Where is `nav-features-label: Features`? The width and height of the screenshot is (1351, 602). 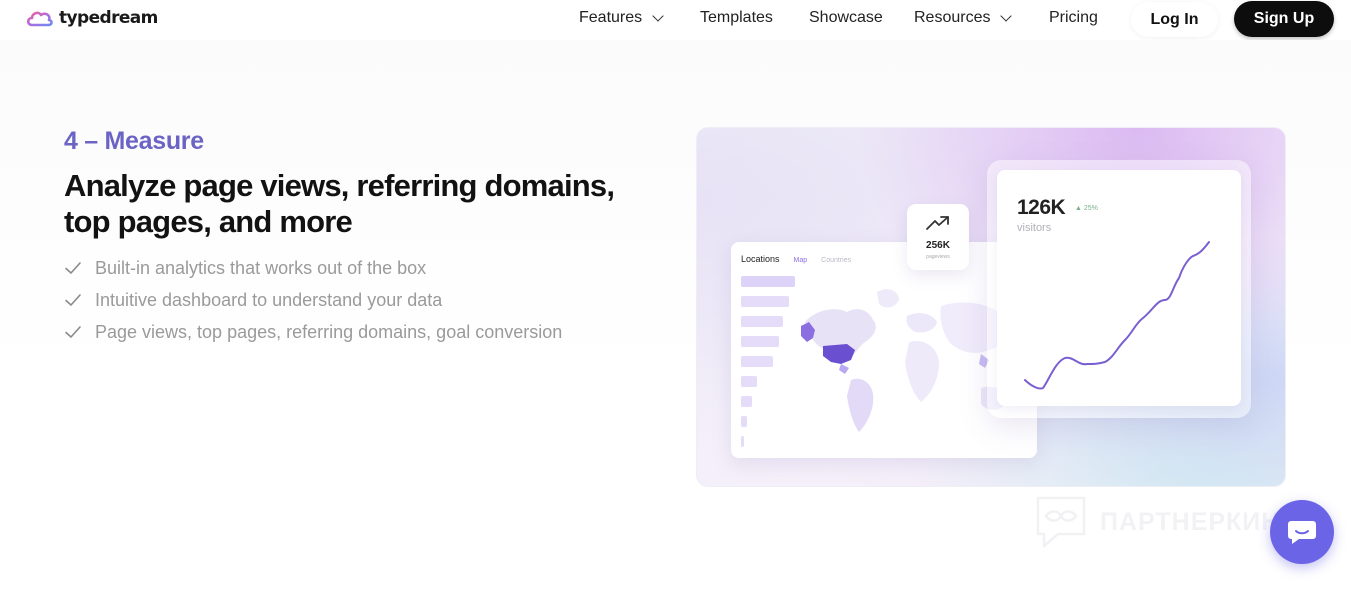 nav-features-label: Features is located at coordinates (611, 17).